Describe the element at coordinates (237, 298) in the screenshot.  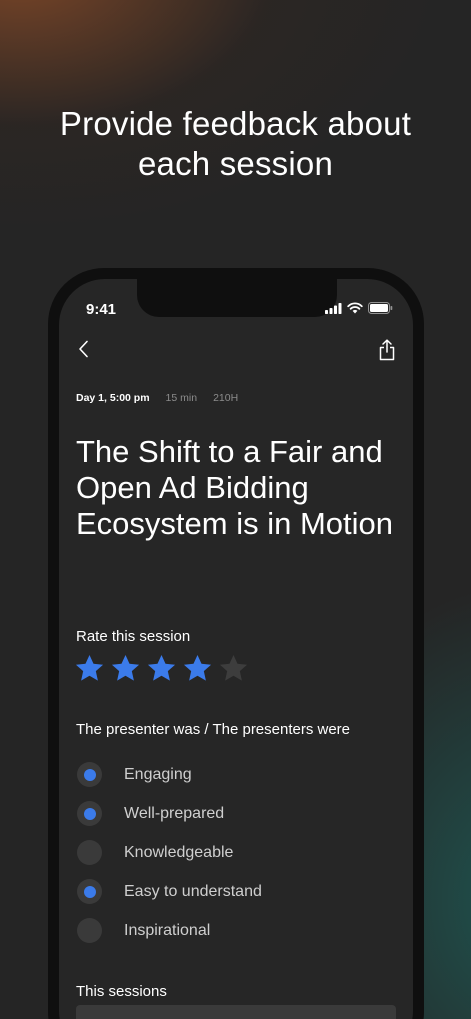
I see `phone-notch` at that location.